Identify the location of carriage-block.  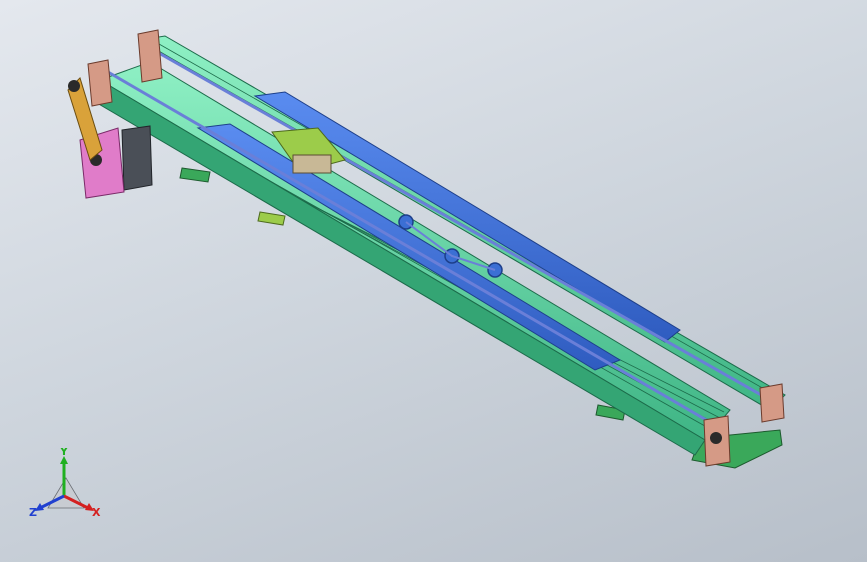
(312, 164).